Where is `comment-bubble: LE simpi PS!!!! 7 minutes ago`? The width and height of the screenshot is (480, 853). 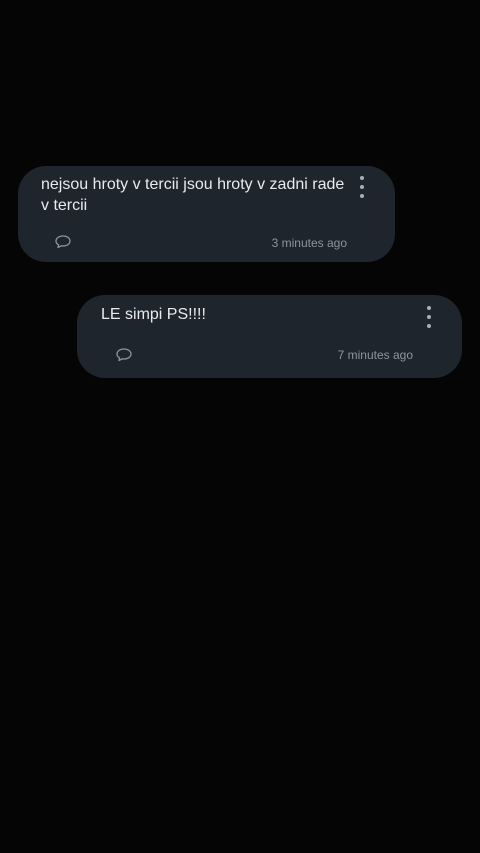
comment-bubble: LE simpi PS!!!! 7 minutes ago is located at coordinates (269, 336).